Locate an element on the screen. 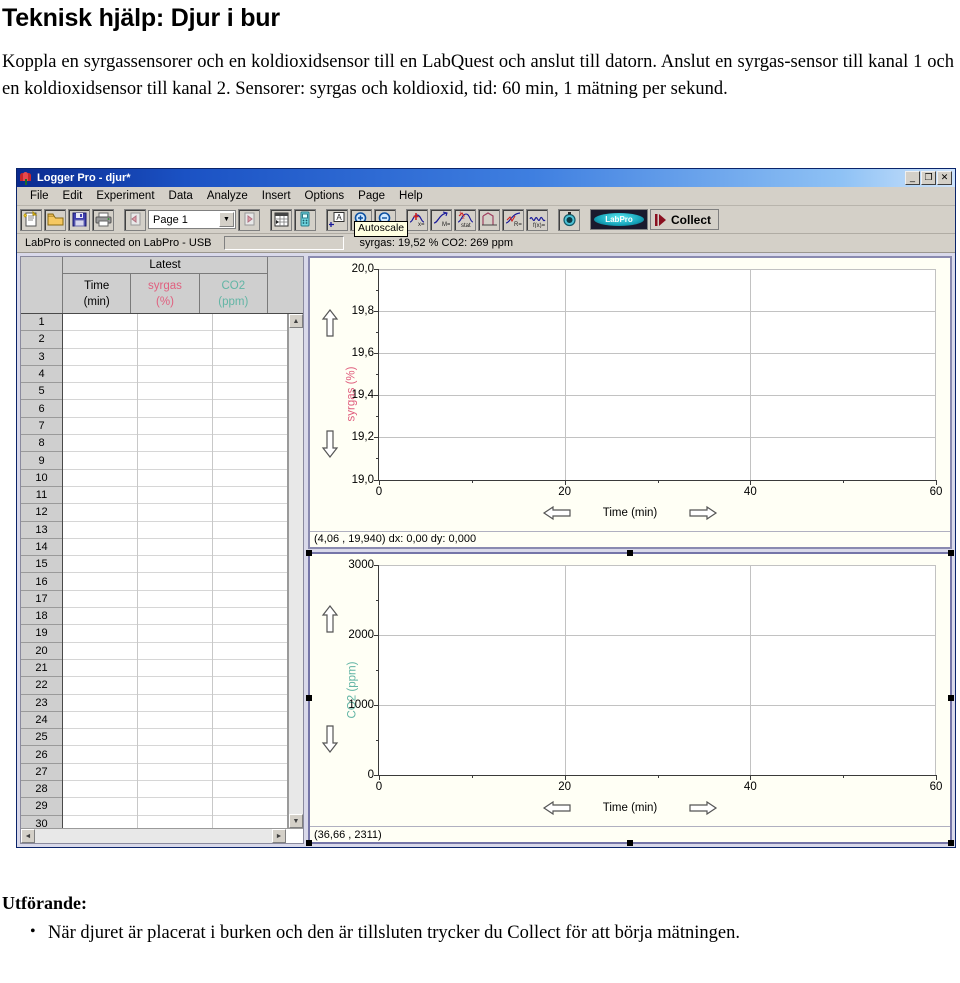 Image resolution: width=960 pixels, height=983 pixels. timer-icon is located at coordinates (569, 219).